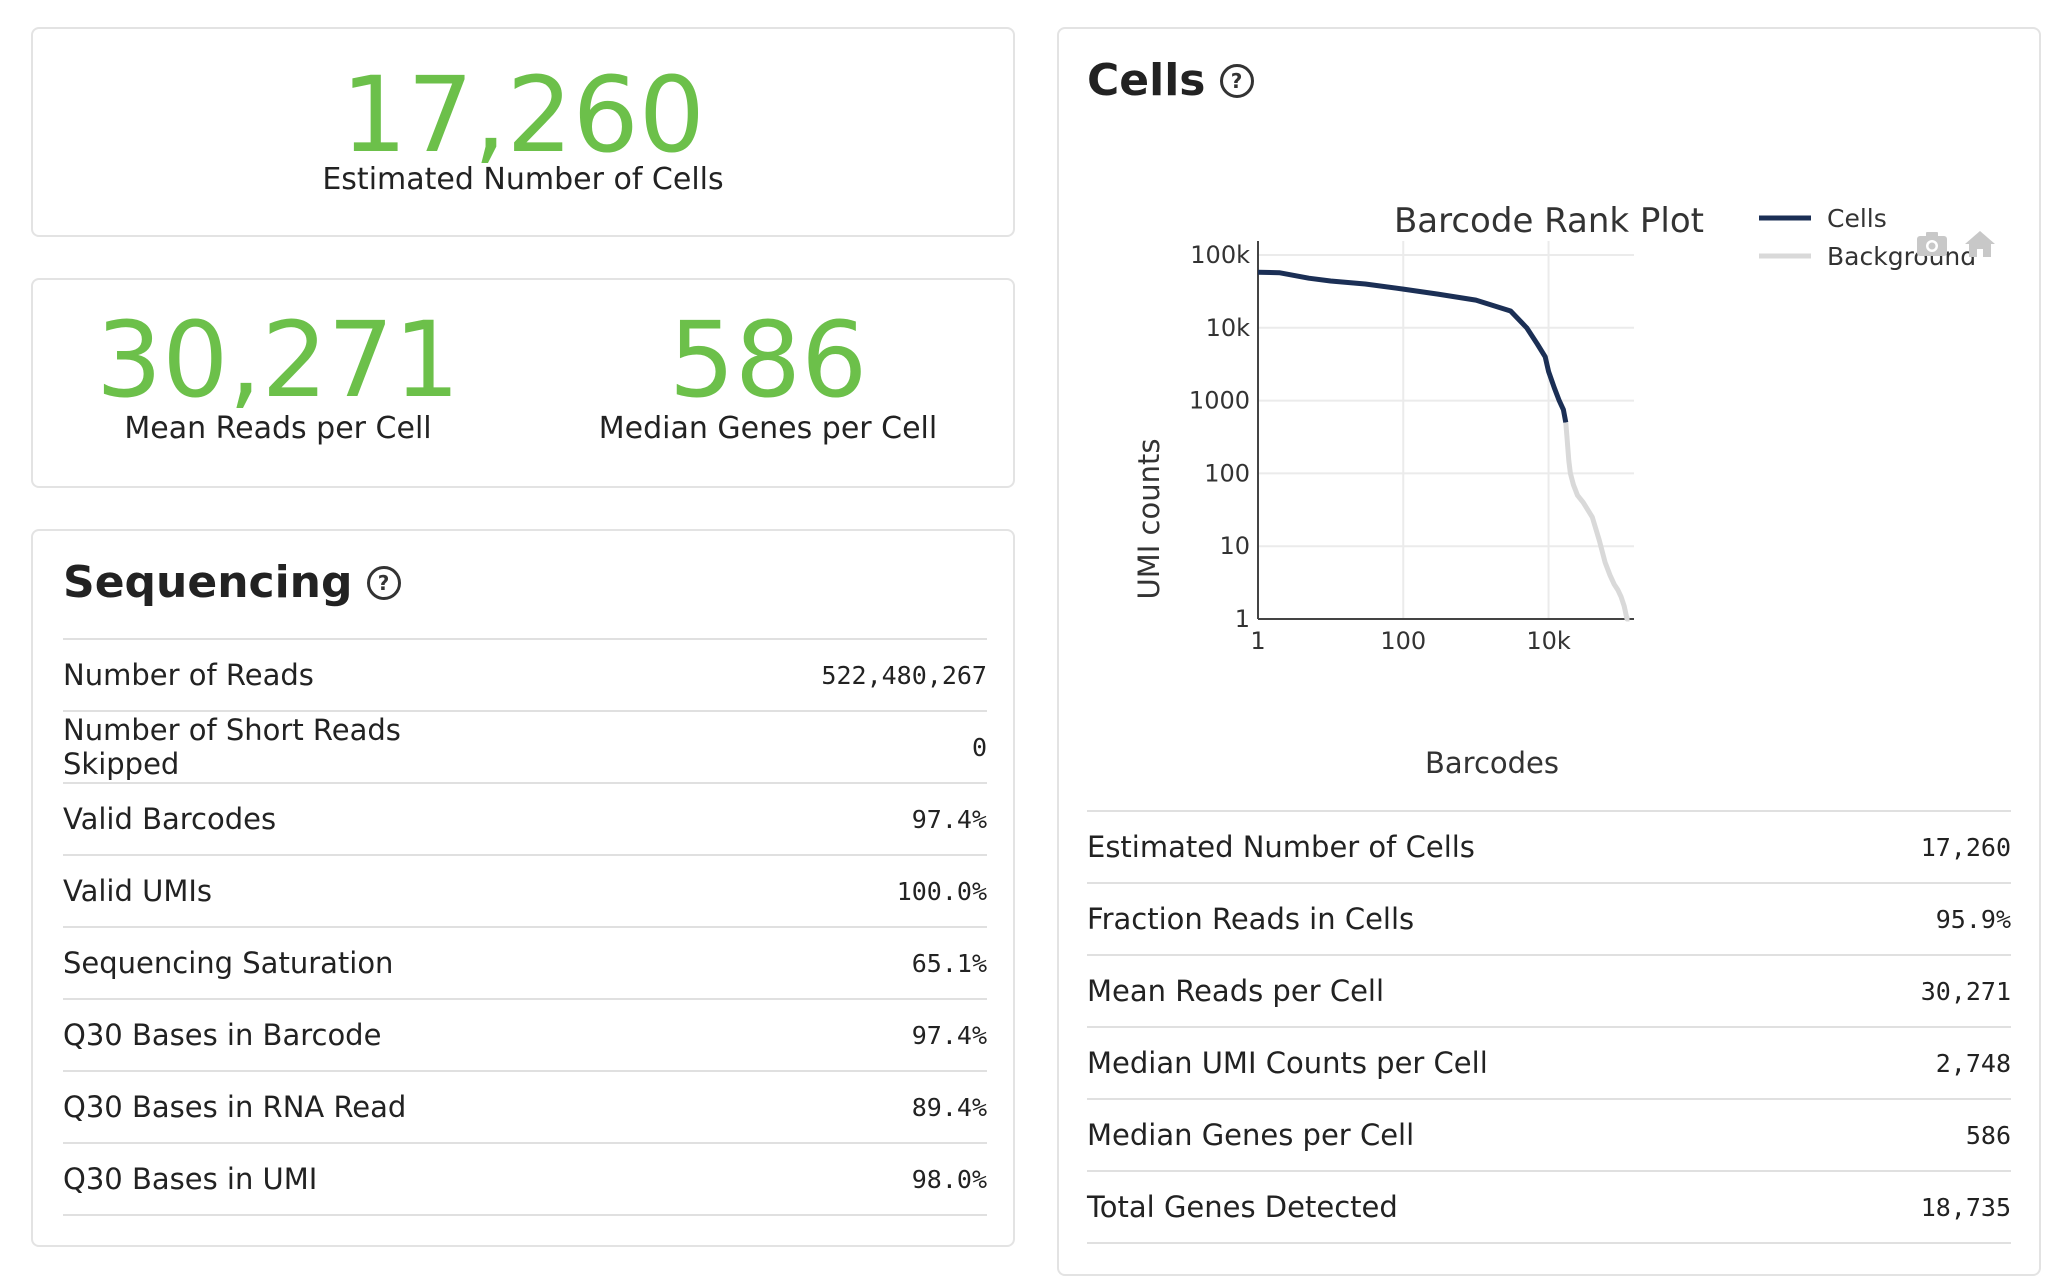 This screenshot has height=1282, width=2063. I want to click on metric-row: Valid UMIs 100.0%, so click(525, 890).